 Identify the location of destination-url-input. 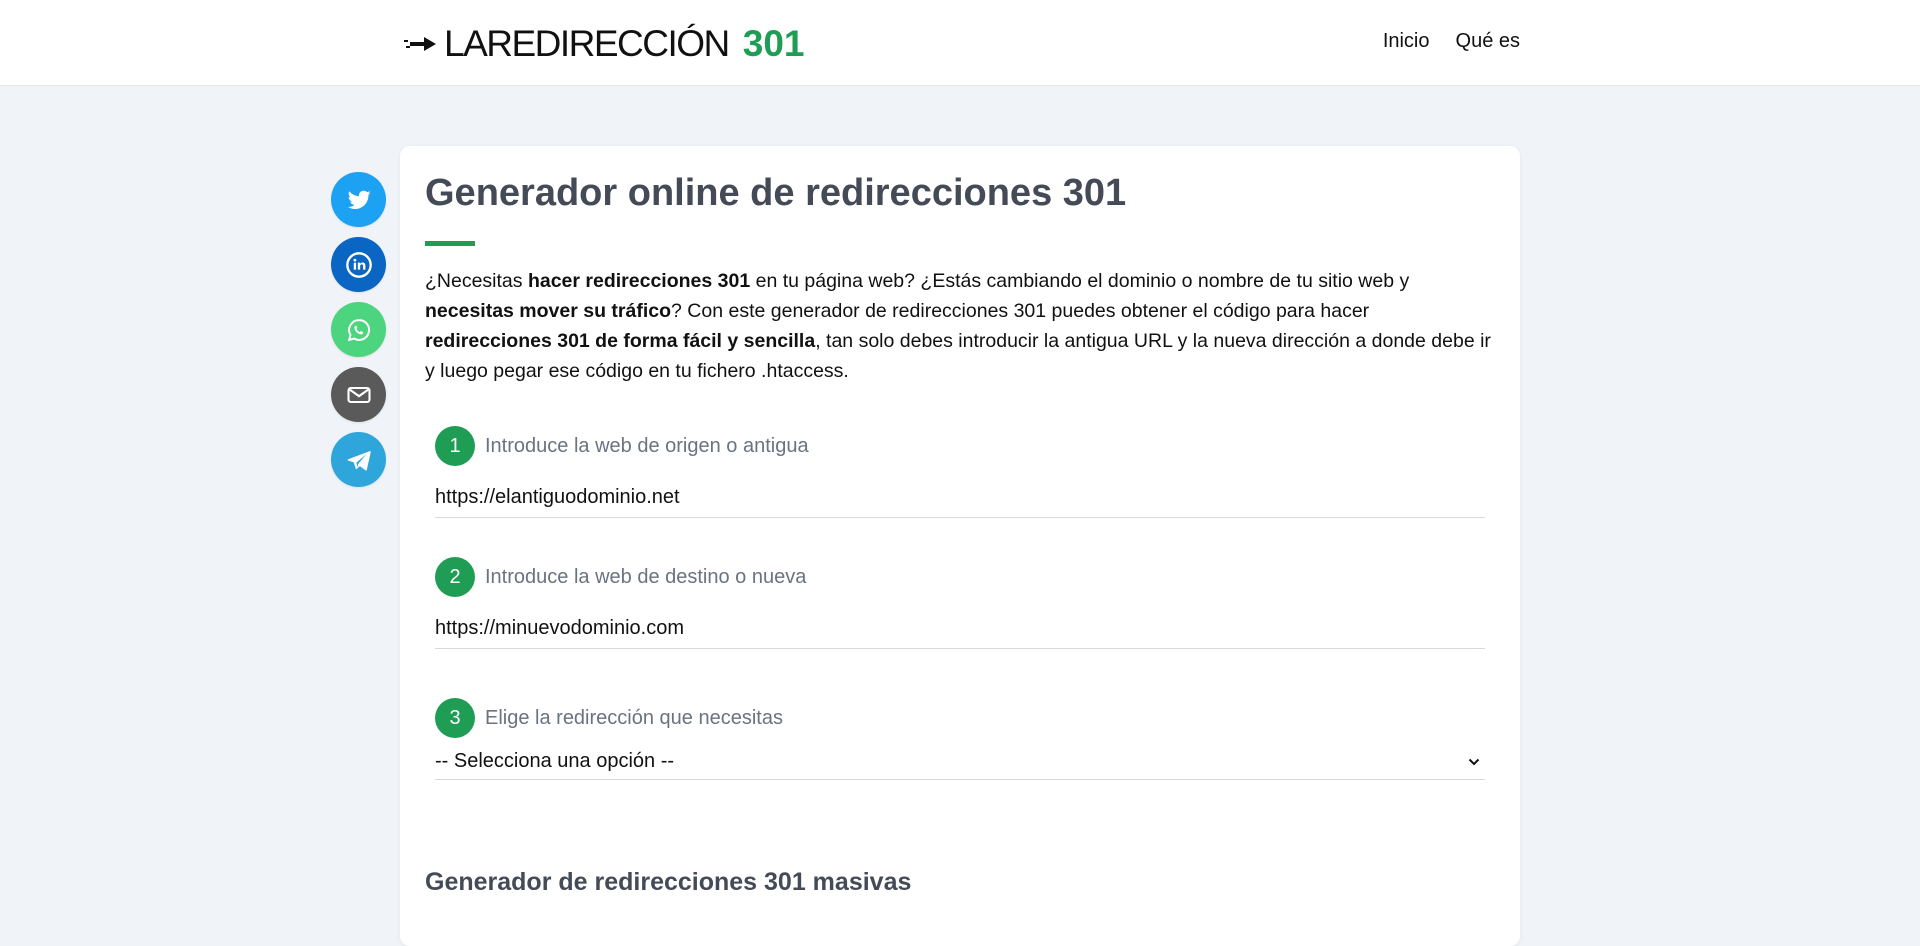
(960, 630).